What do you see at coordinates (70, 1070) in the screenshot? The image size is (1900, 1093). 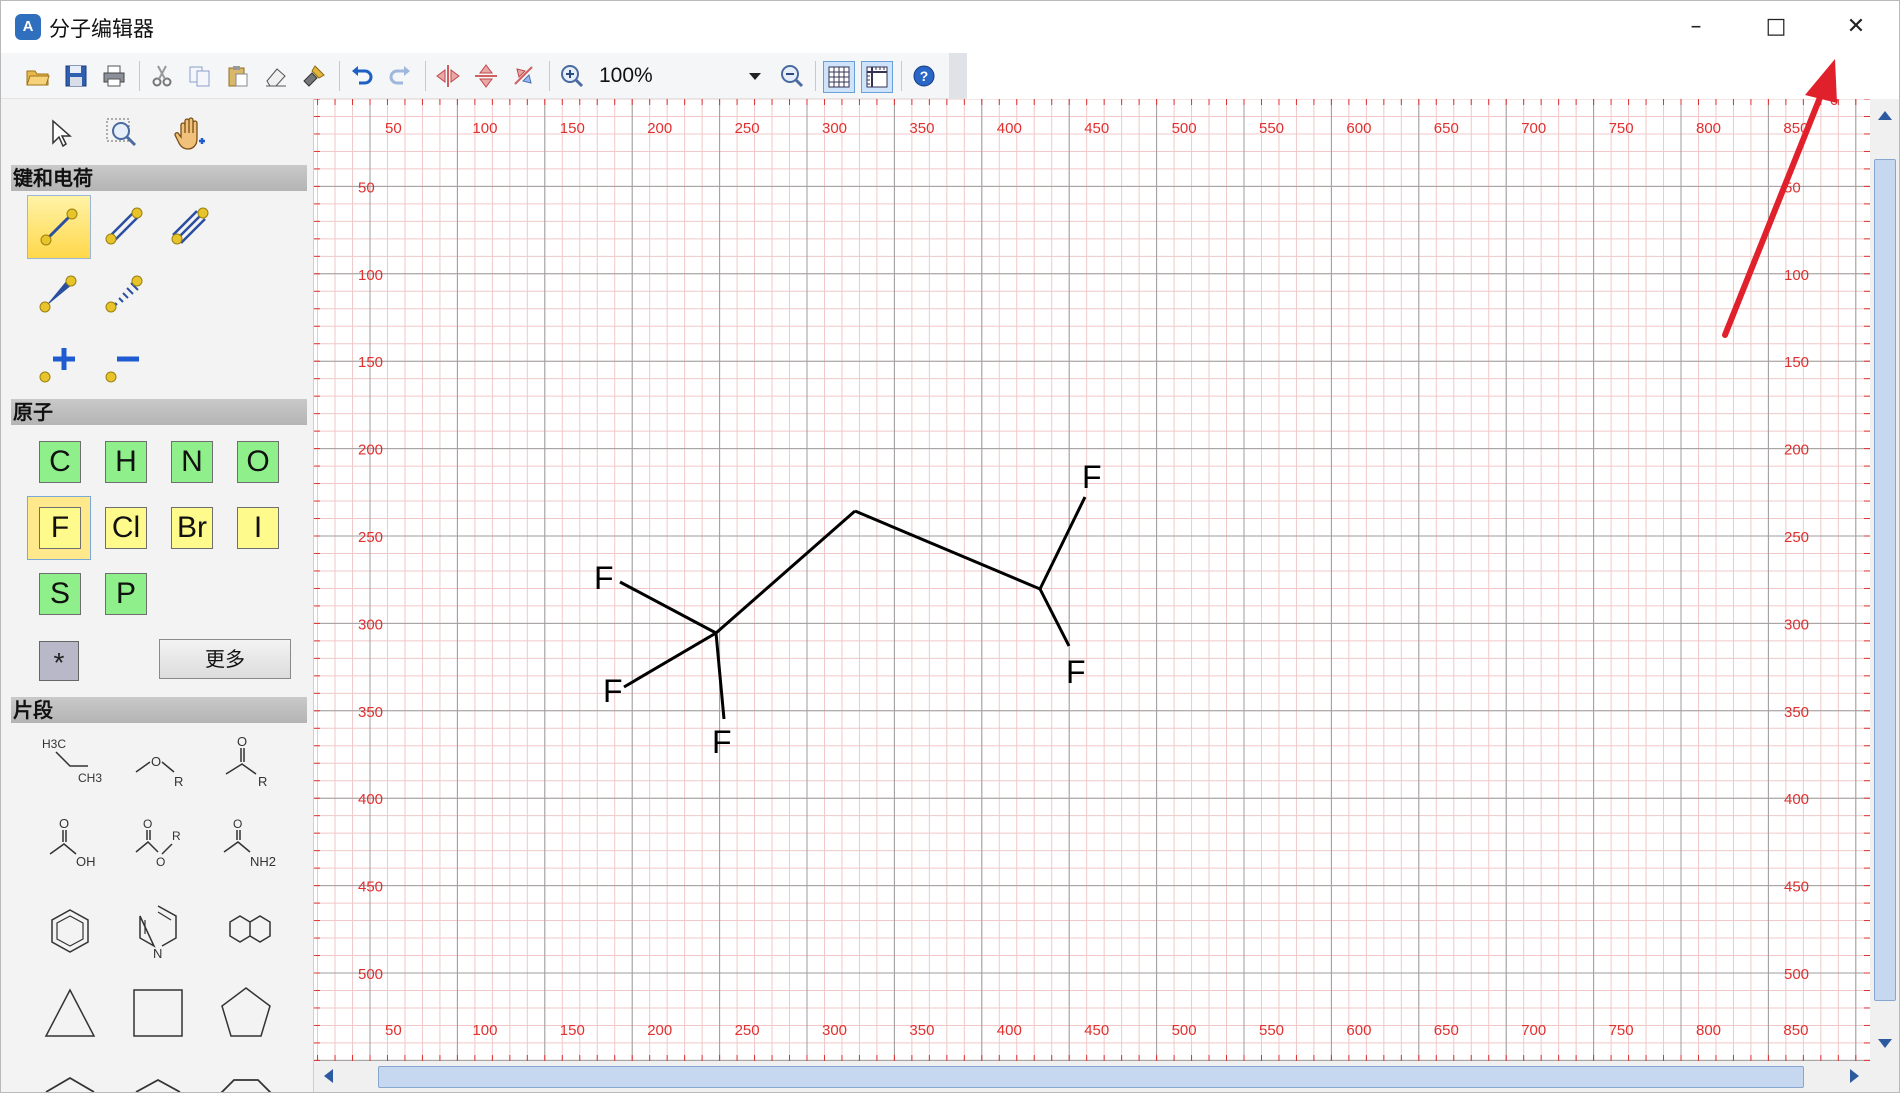 I see `fragment-cyclohexane-chair` at bounding box center [70, 1070].